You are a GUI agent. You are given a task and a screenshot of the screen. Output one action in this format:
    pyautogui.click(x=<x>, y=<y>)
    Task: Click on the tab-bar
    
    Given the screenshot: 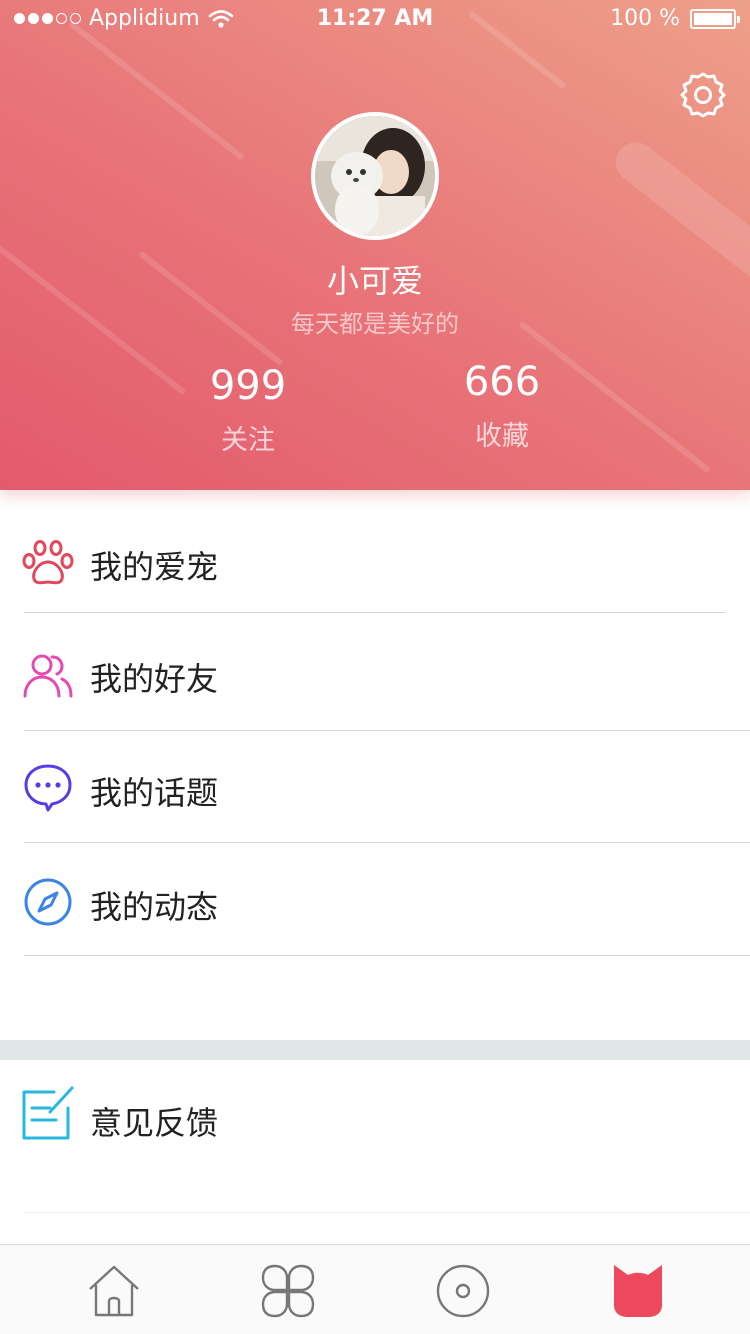 What is the action you would take?
    pyautogui.click(x=375, y=1289)
    